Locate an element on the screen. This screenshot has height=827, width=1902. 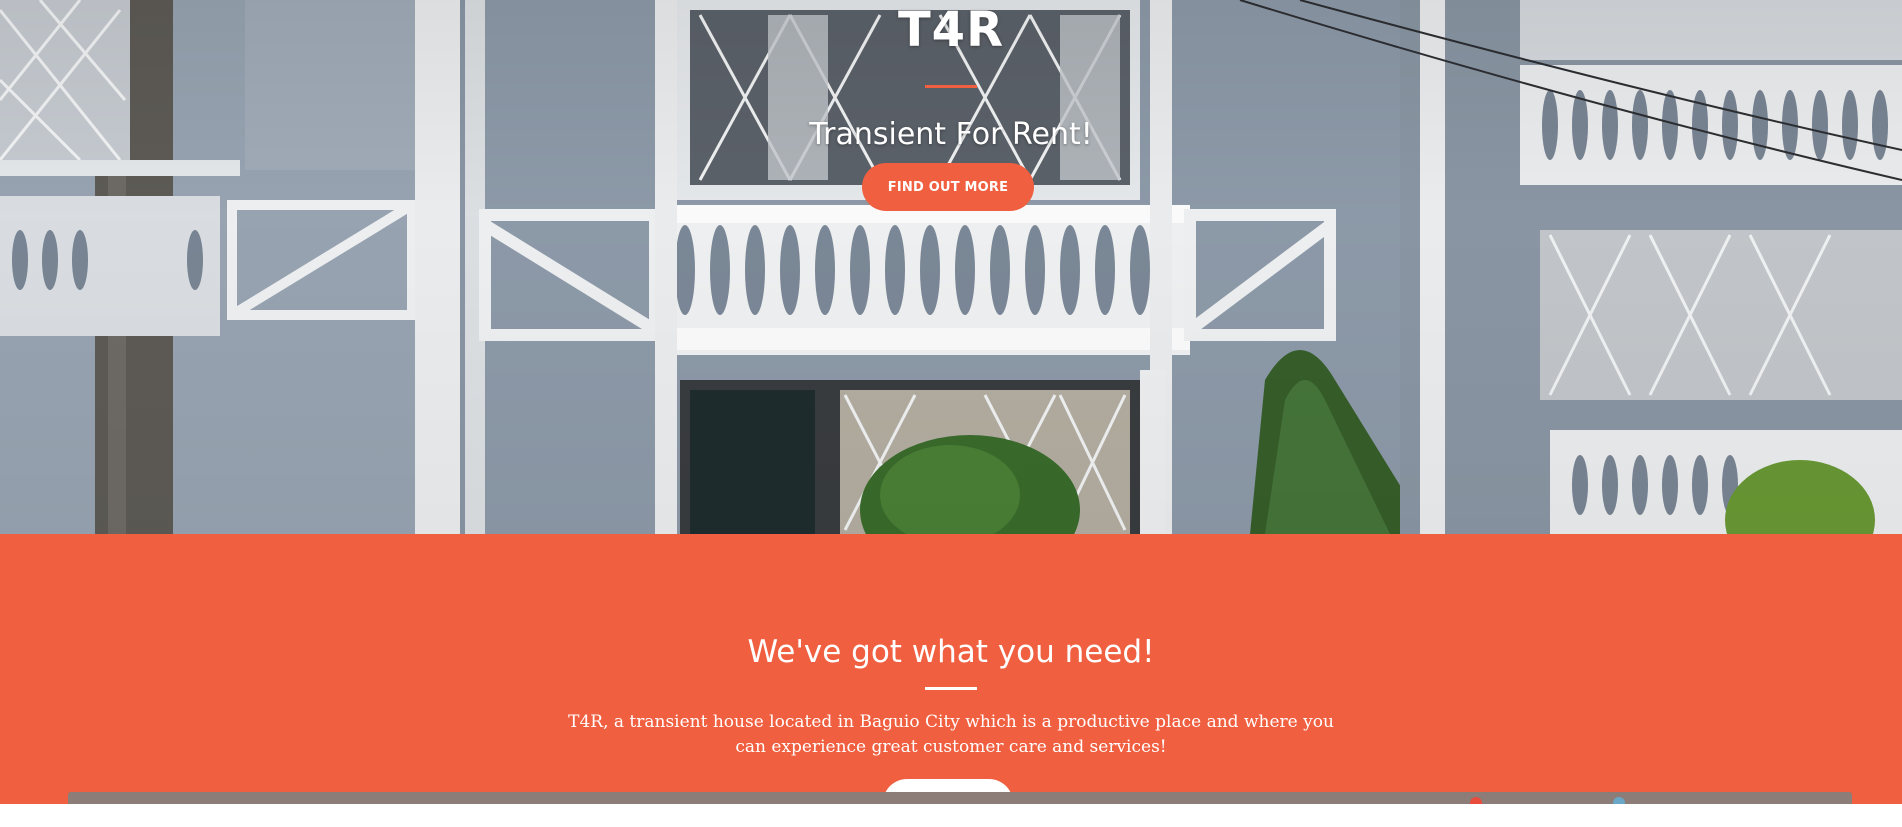
red-dot-icon is located at coordinates (1476, 800).